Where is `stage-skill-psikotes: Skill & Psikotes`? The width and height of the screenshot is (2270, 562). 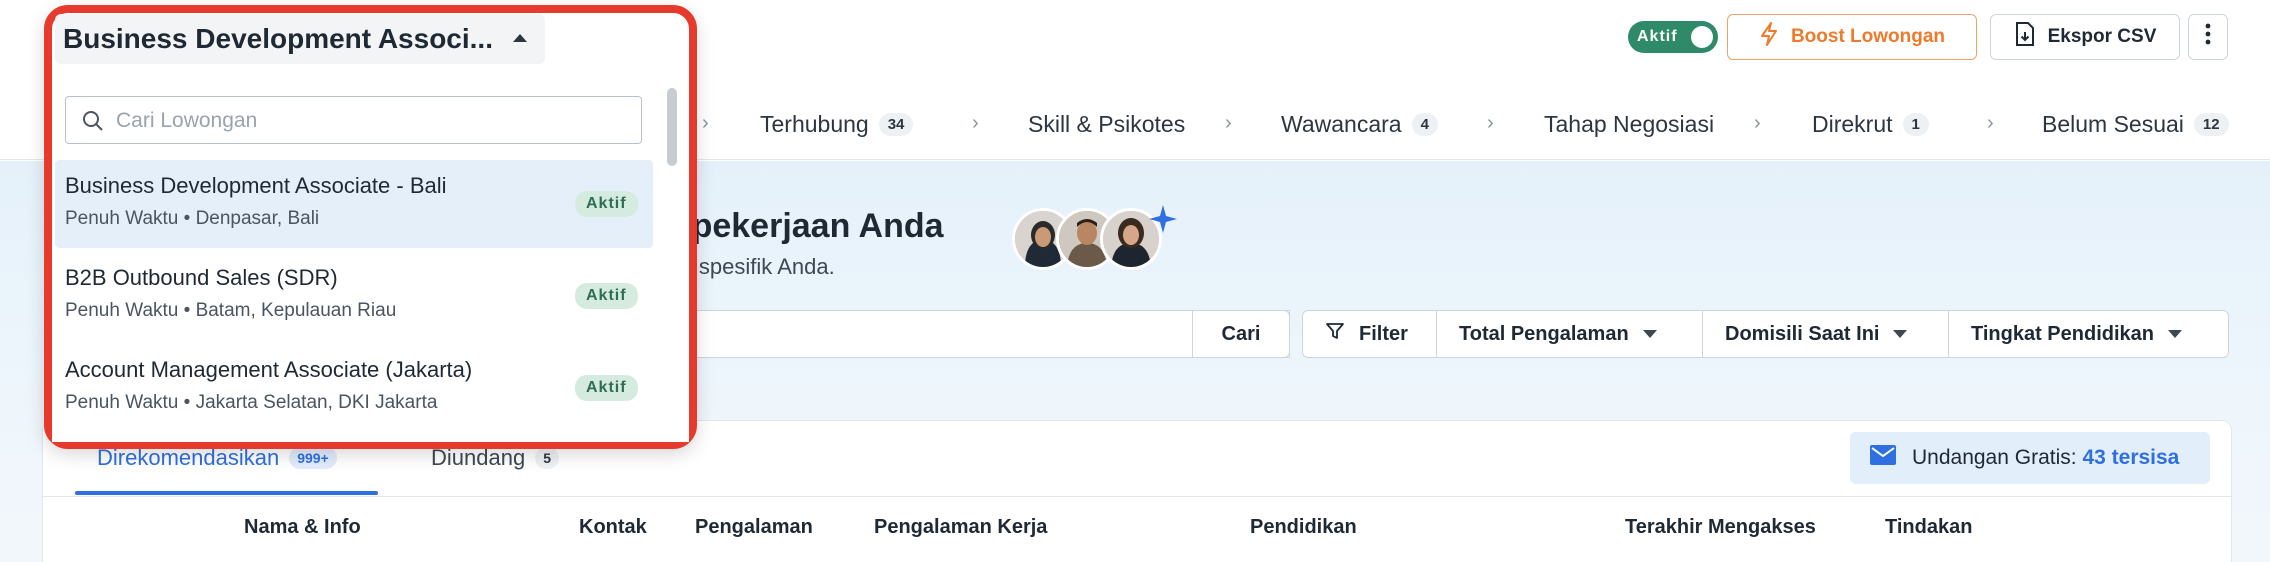
stage-skill-psikotes: Skill & Psikotes is located at coordinates (1106, 124).